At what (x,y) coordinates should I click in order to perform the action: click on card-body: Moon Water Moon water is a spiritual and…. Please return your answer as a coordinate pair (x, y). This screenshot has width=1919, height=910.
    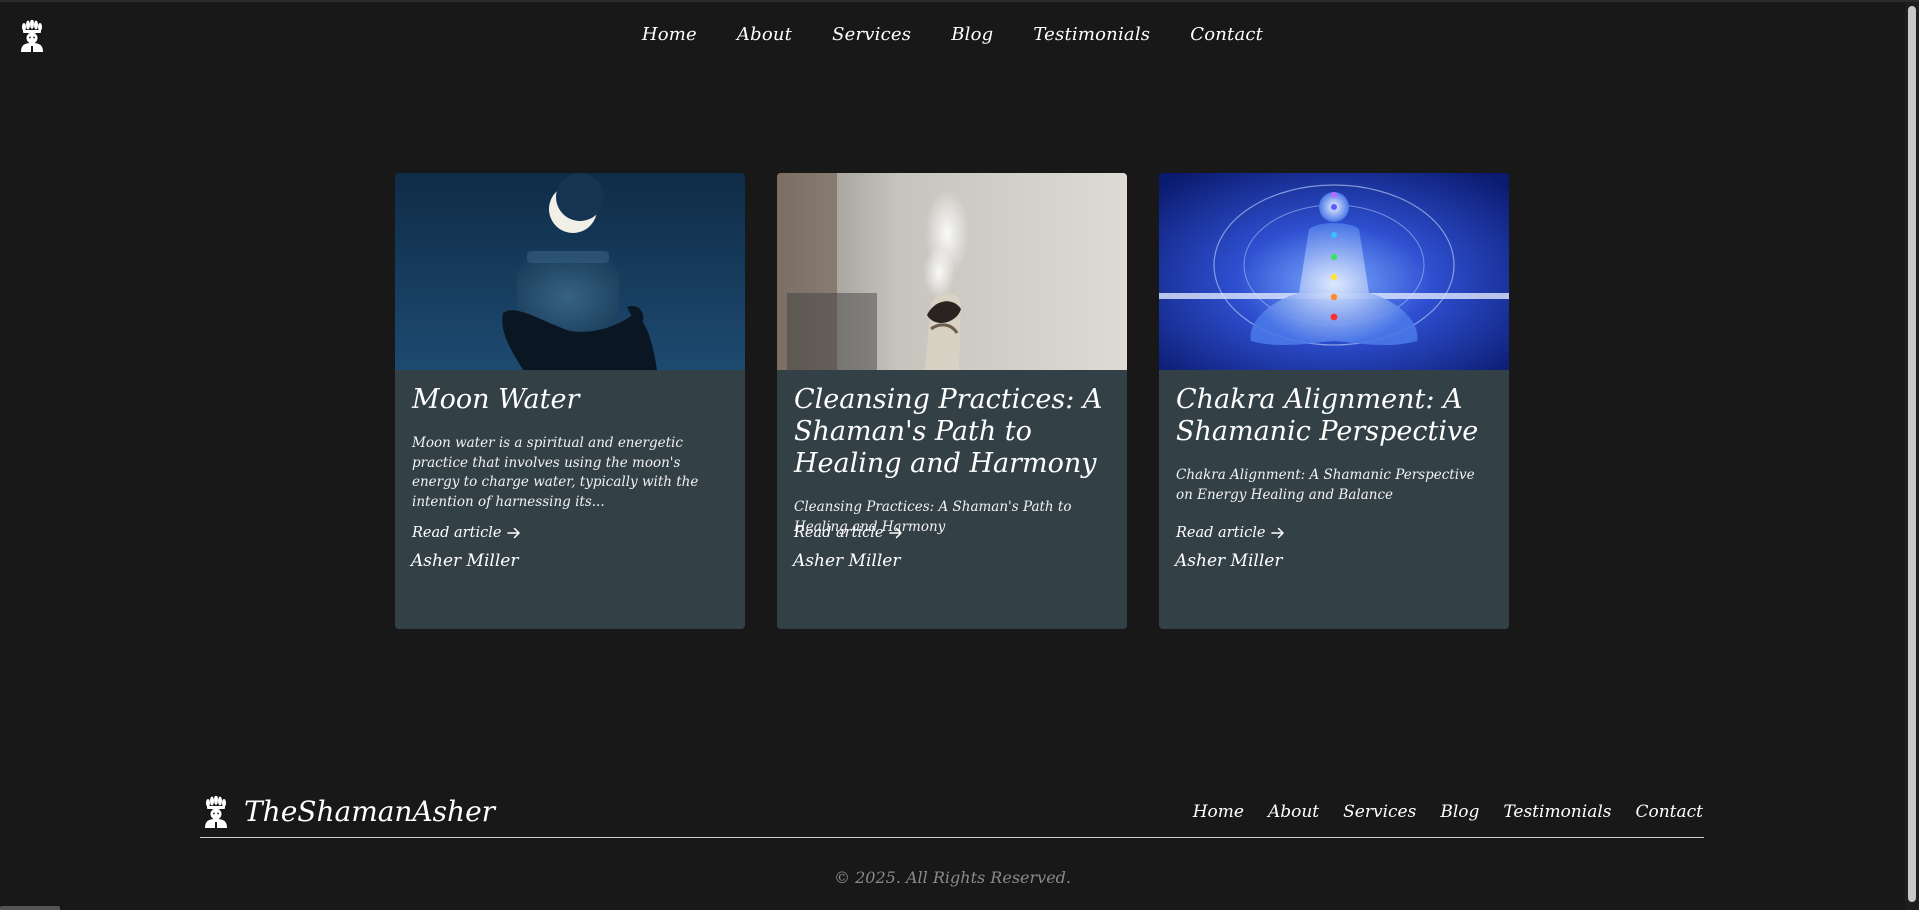
    Looking at the image, I should click on (570, 499).